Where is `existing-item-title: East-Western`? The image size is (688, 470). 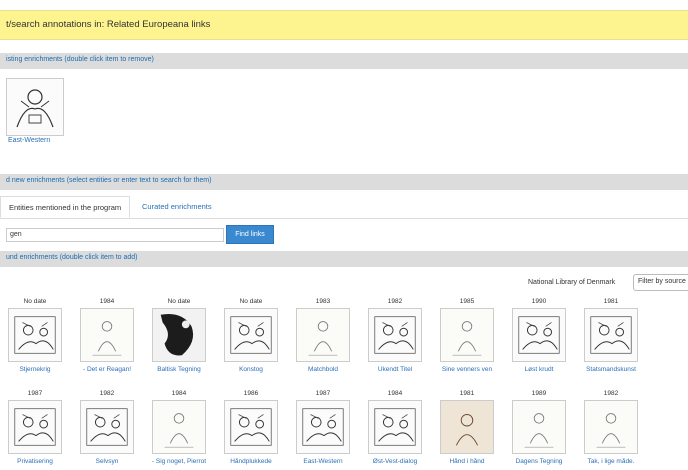
existing-item-title: East-Western is located at coordinates (29, 140).